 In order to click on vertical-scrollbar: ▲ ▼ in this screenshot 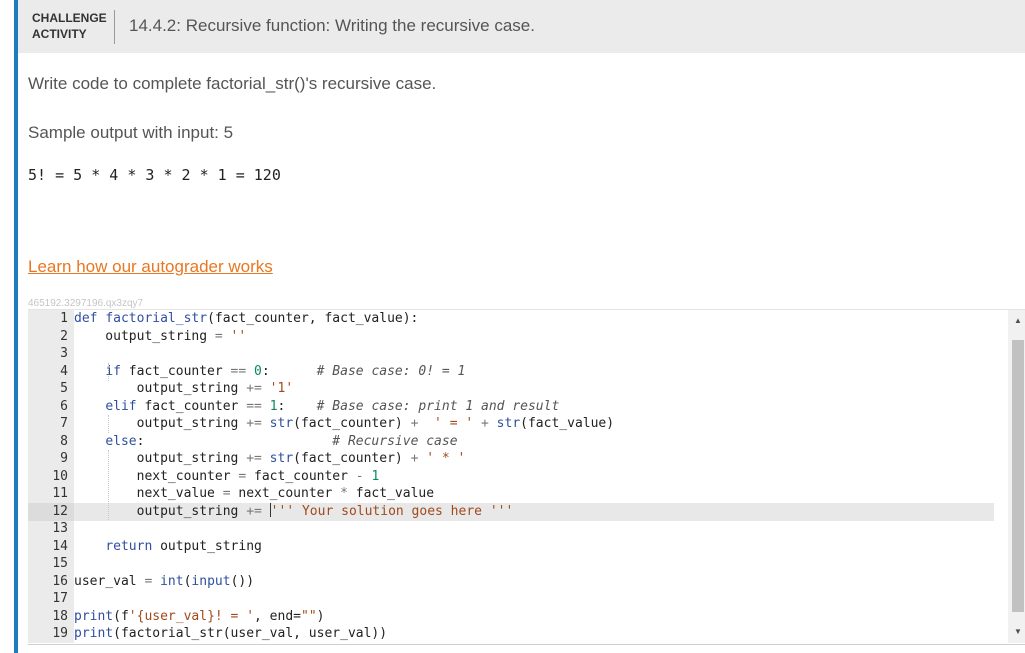, I will do `click(1016, 476)`.